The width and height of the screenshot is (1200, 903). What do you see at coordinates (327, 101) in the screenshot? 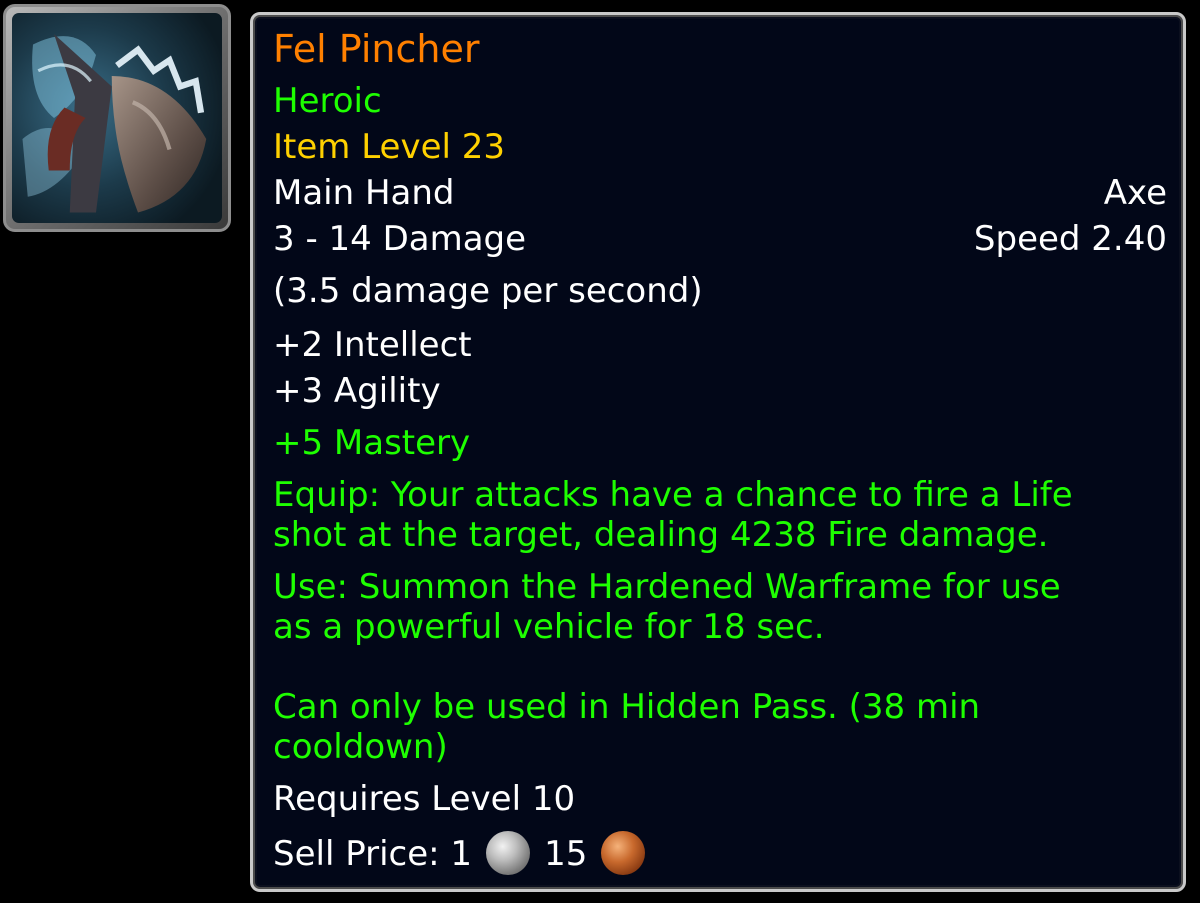
I see `item-difficulty: Heroic` at bounding box center [327, 101].